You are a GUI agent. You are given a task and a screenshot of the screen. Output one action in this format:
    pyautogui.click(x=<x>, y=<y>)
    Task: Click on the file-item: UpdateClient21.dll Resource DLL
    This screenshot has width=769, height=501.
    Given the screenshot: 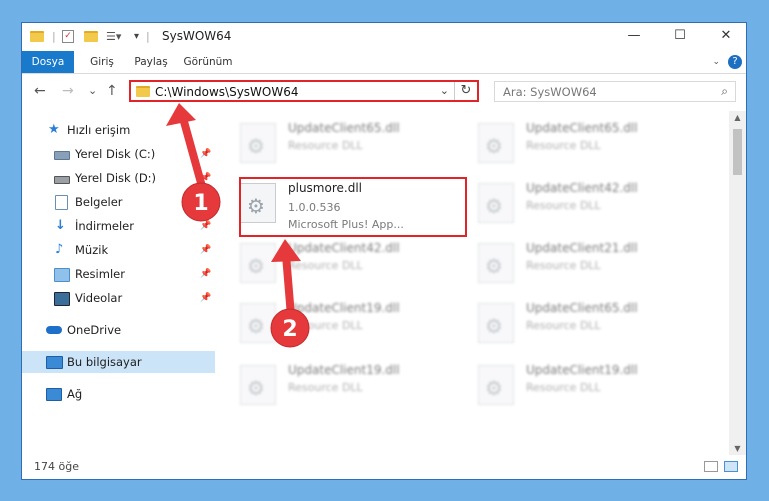 What is the action you would take?
    pyautogui.click(x=566, y=265)
    